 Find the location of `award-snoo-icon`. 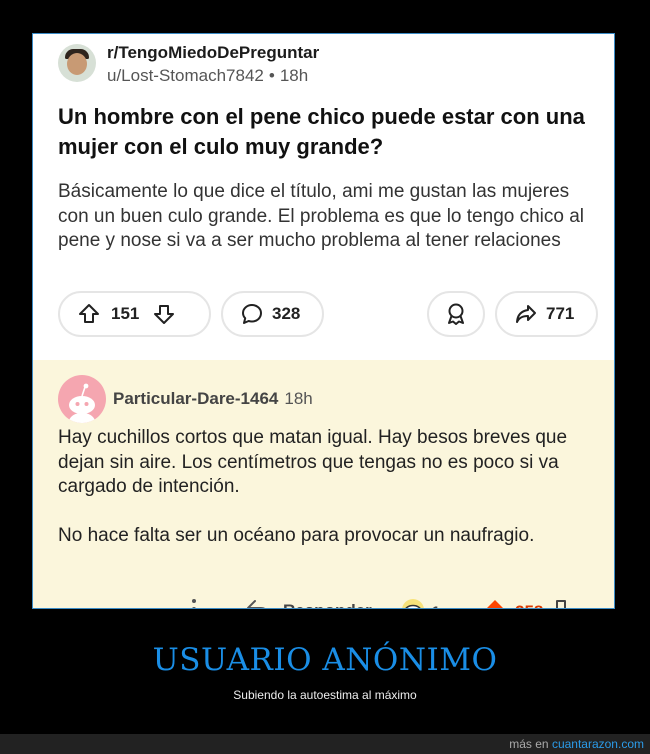

award-snoo-icon is located at coordinates (413, 602).